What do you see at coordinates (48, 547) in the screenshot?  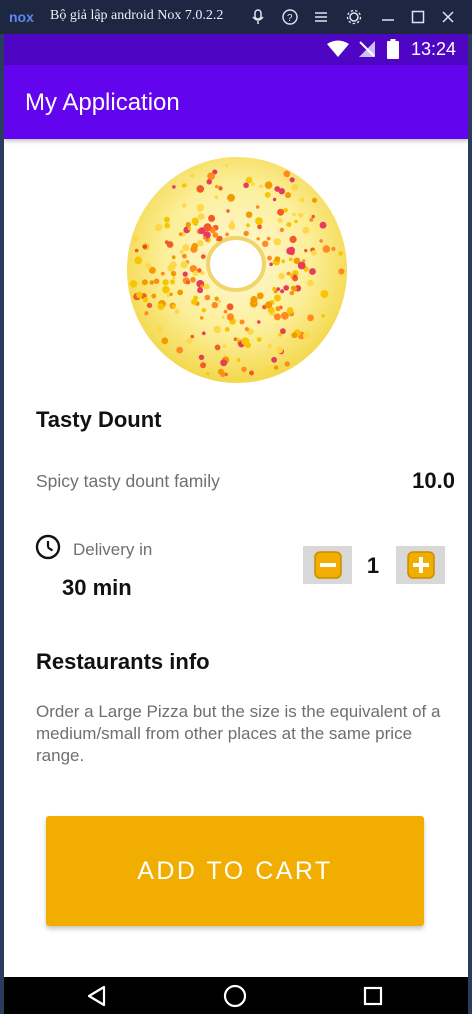 I see `clock-icon` at bounding box center [48, 547].